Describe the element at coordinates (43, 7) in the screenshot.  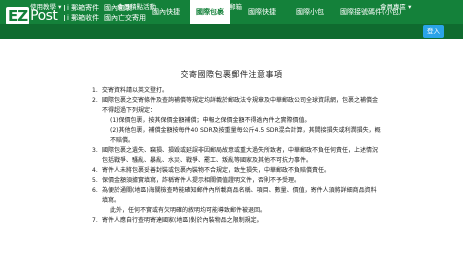
I see `sub-usage-guide-label: 使用教學` at that location.